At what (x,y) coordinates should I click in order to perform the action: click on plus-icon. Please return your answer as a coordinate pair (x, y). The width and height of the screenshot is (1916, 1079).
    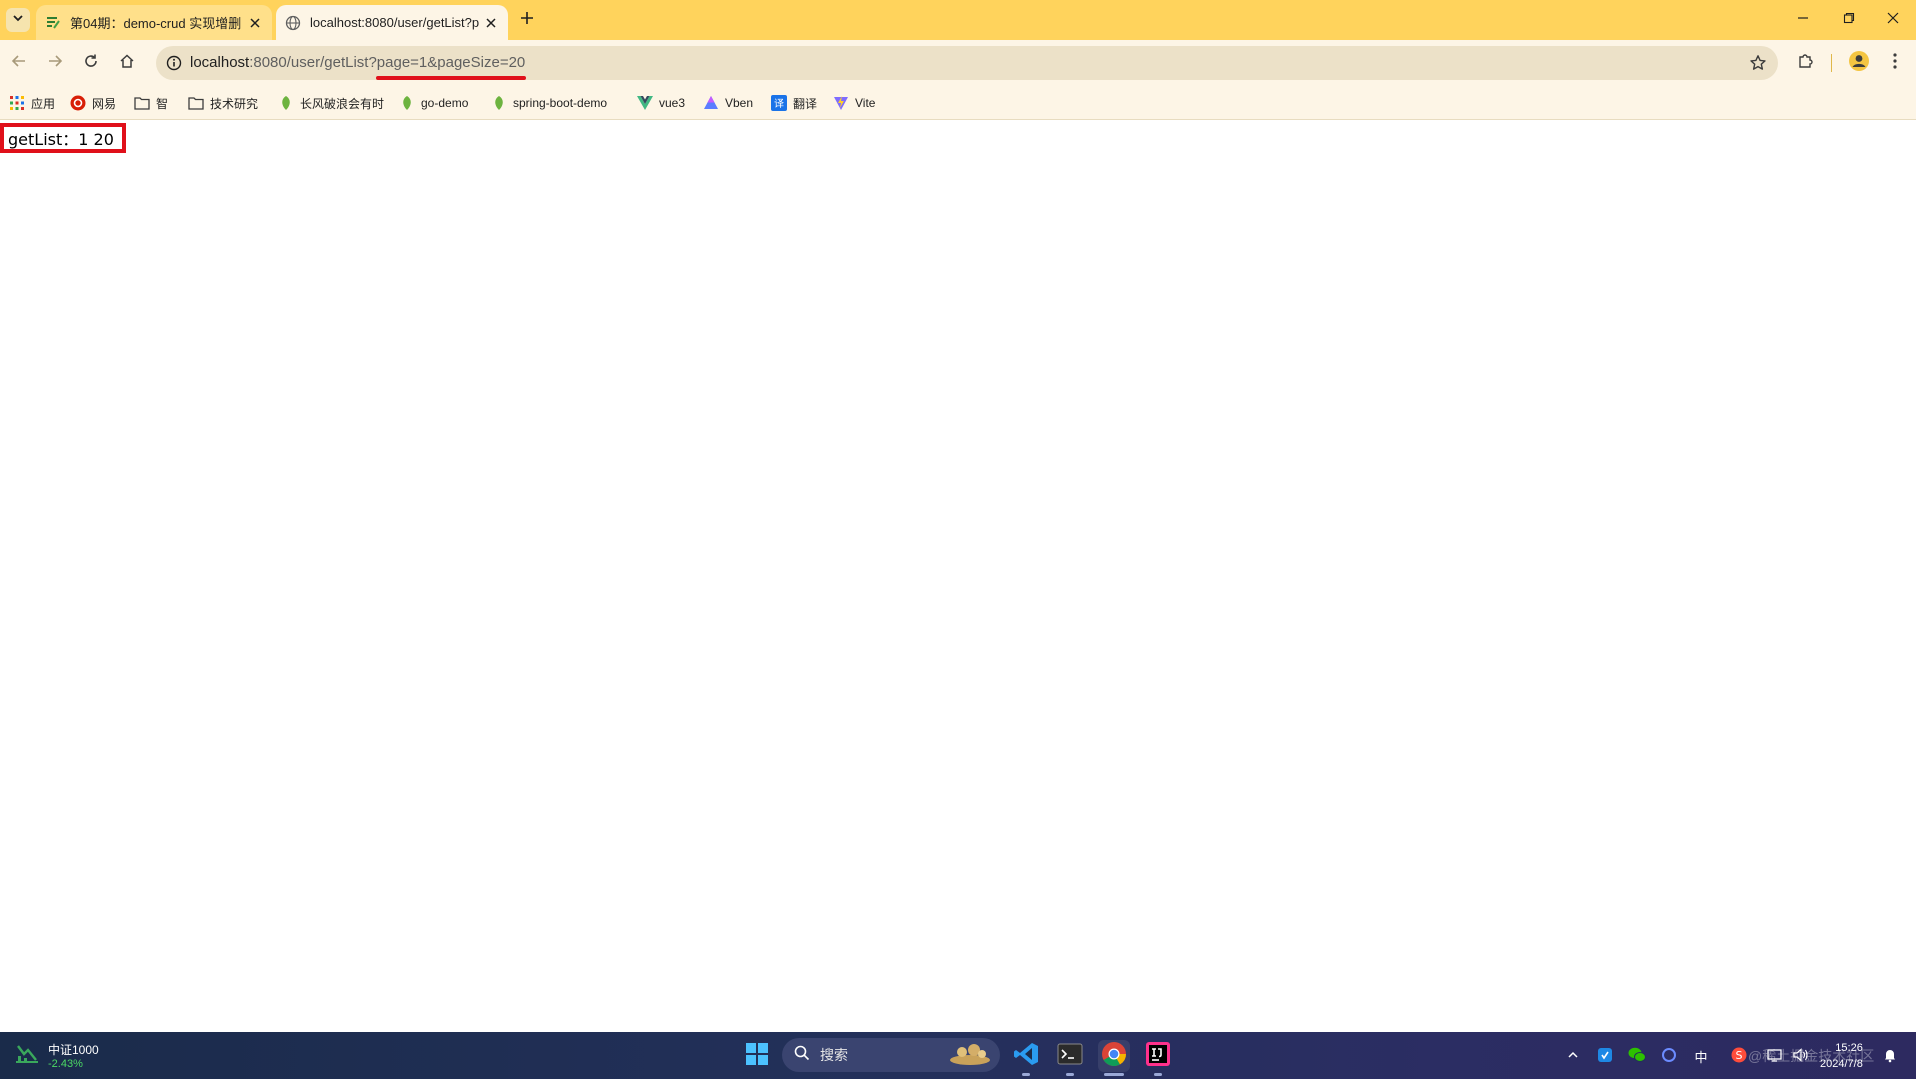
    Looking at the image, I should click on (527, 20).